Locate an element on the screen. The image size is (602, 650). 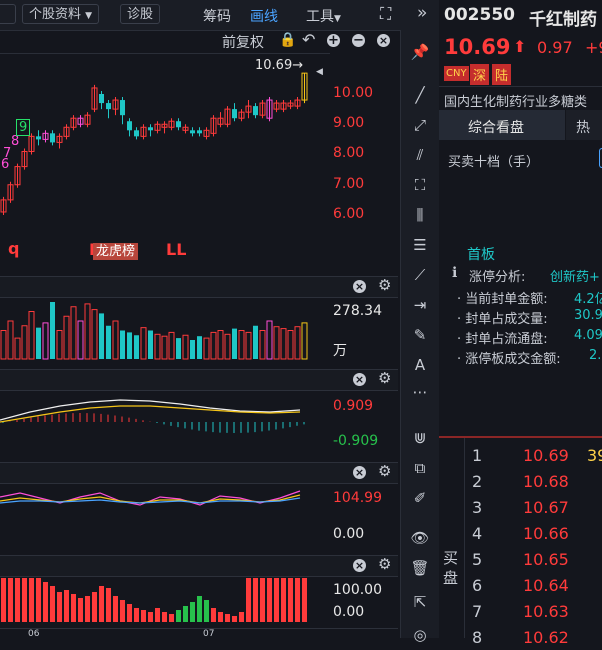
zoom-out-icon: − is located at coordinates (358, 40).